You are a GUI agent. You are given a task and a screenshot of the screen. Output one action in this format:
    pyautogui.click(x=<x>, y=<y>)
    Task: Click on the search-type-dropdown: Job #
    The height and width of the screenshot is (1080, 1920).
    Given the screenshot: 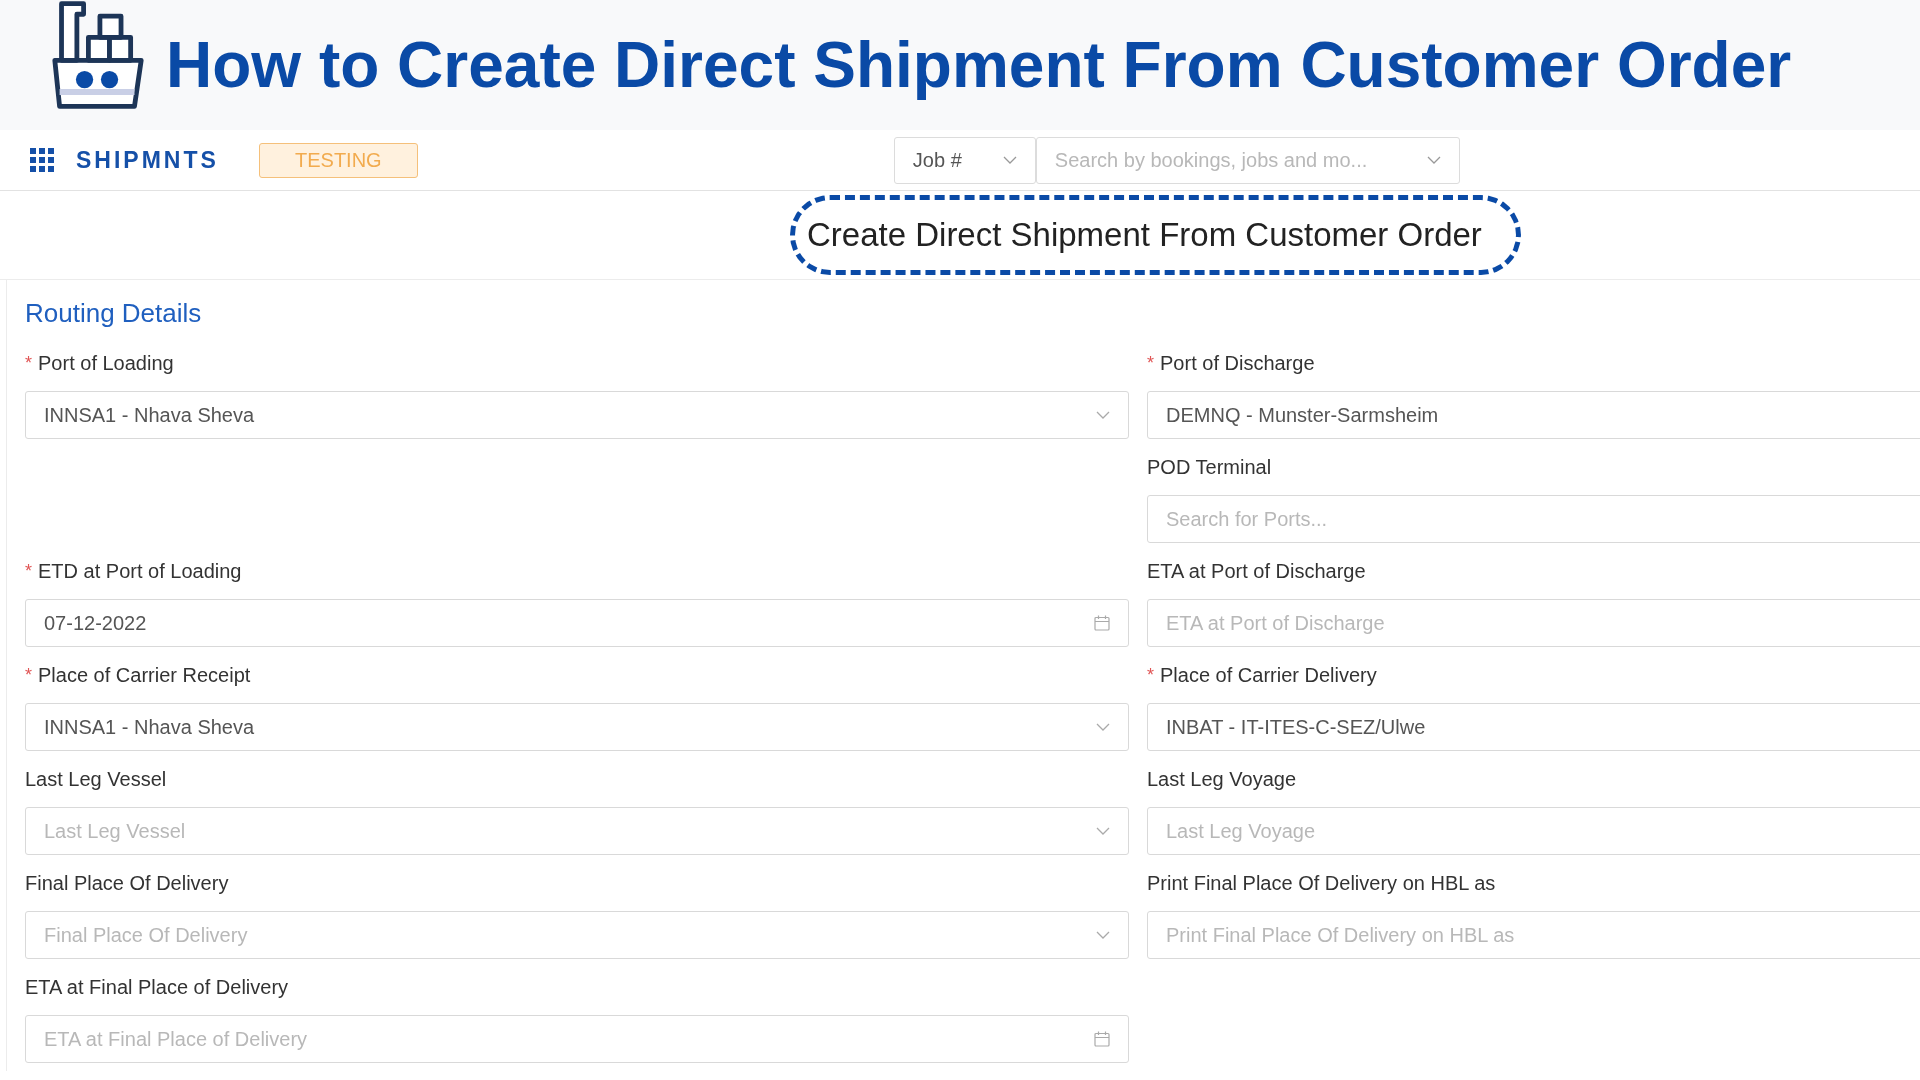 What is the action you would take?
    pyautogui.click(x=964, y=160)
    